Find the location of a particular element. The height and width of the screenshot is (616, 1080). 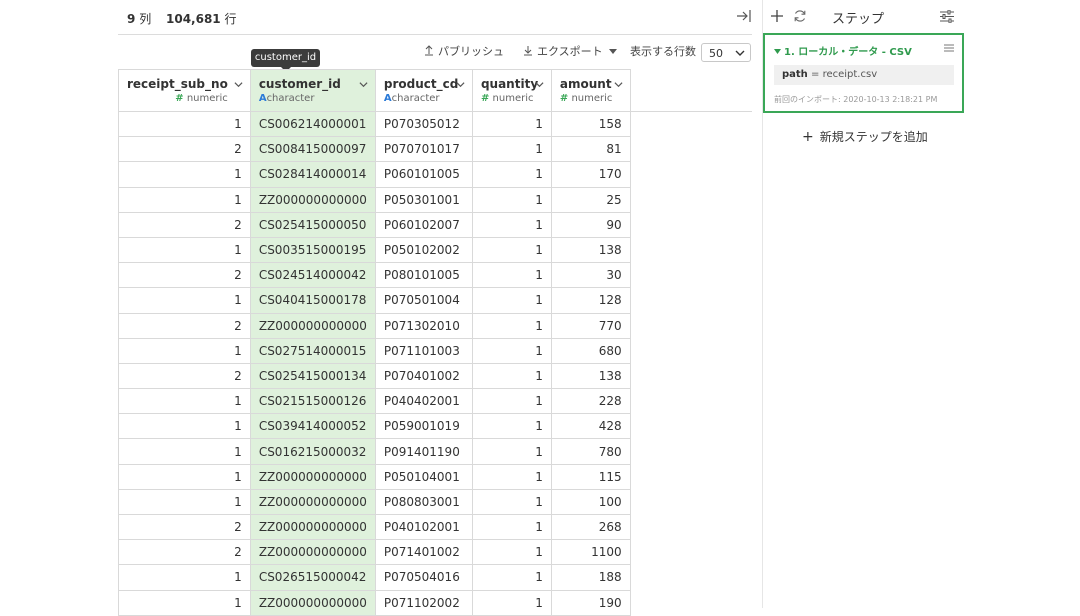

cell-product-cd: P050102002 is located at coordinates (423, 250).